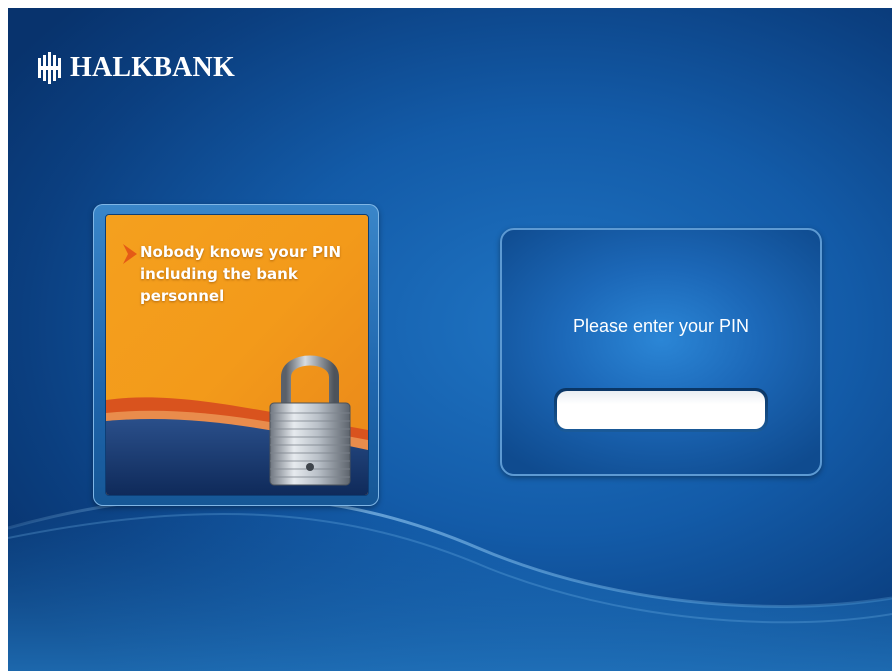  I want to click on pin-input, so click(661, 410).